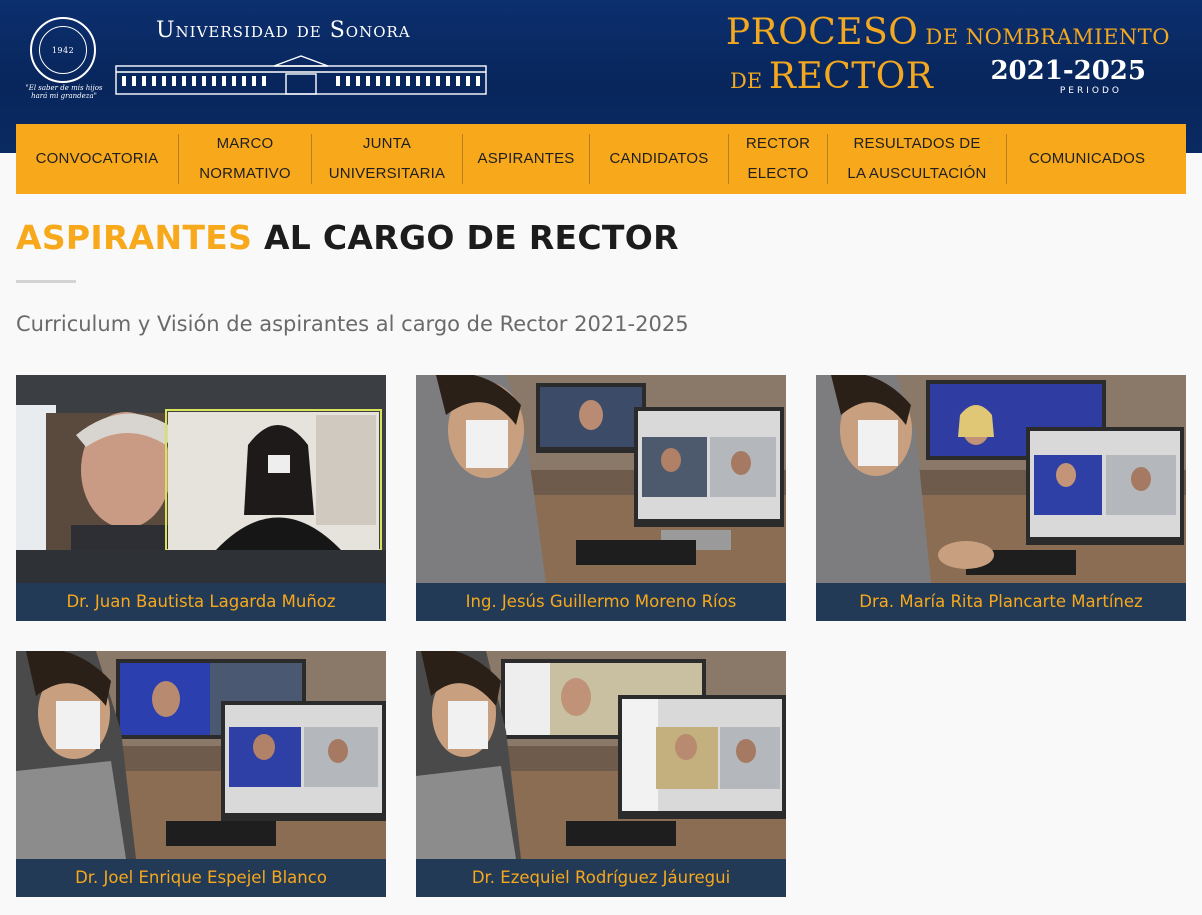 The height and width of the screenshot is (915, 1202). I want to click on title-de-nombramiento: DE NOMBRAMIENTO, so click(1044, 37).